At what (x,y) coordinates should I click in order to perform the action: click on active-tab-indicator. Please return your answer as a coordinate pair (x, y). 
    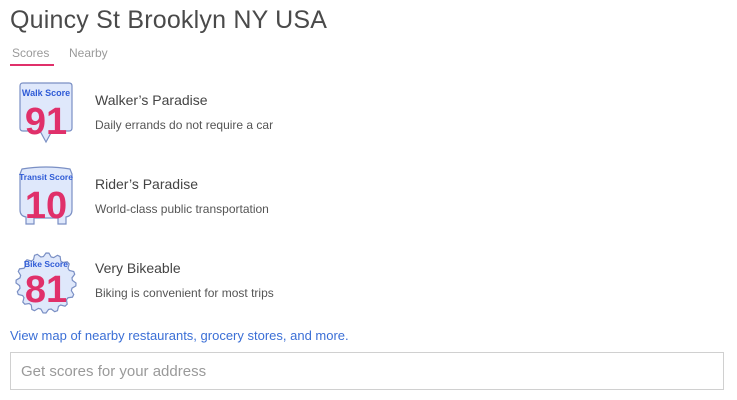
    Looking at the image, I should click on (32, 65).